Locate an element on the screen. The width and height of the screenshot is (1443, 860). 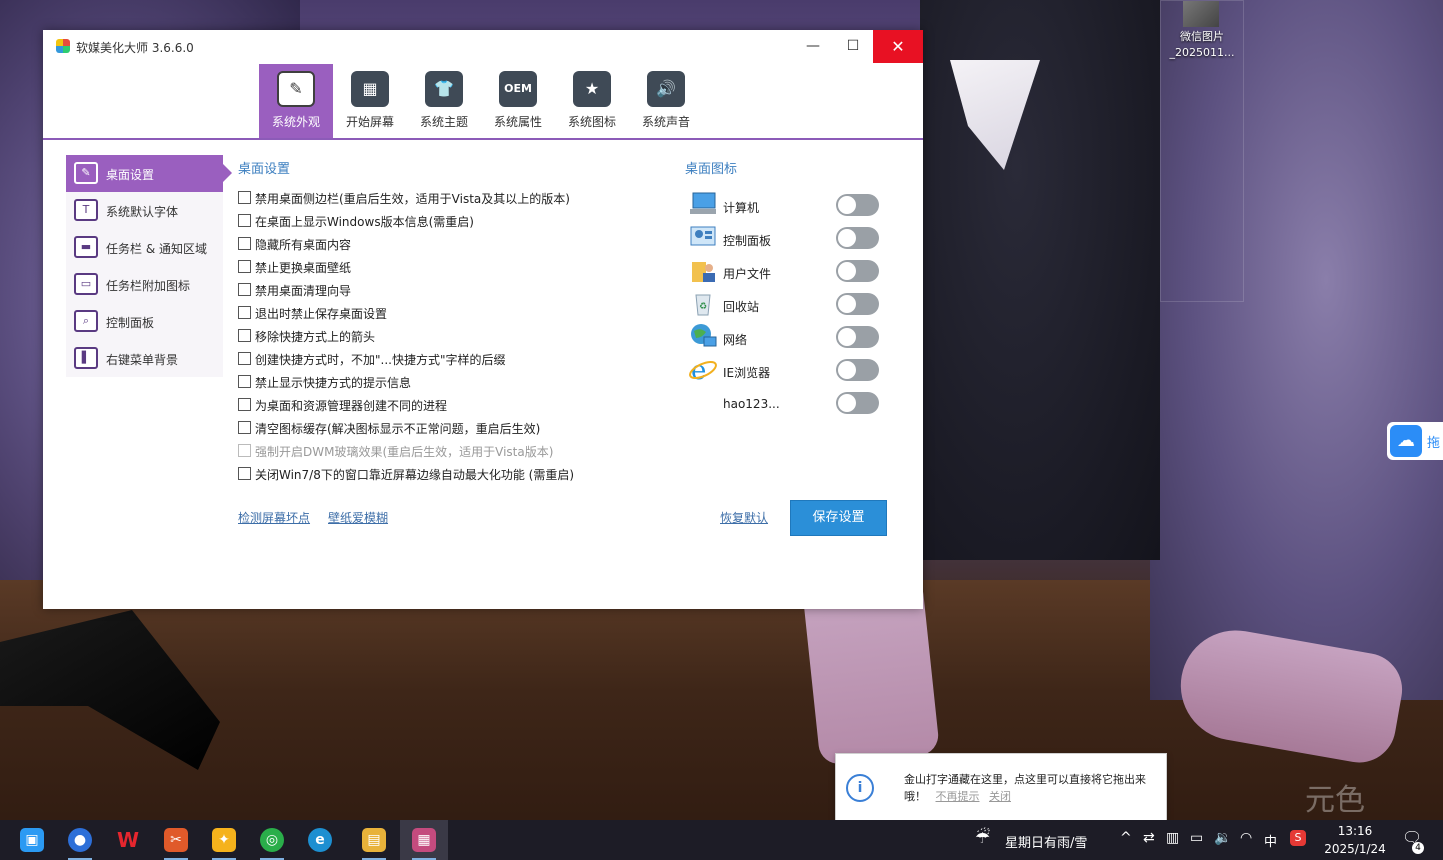
font-icon: T is located at coordinates (86, 210).